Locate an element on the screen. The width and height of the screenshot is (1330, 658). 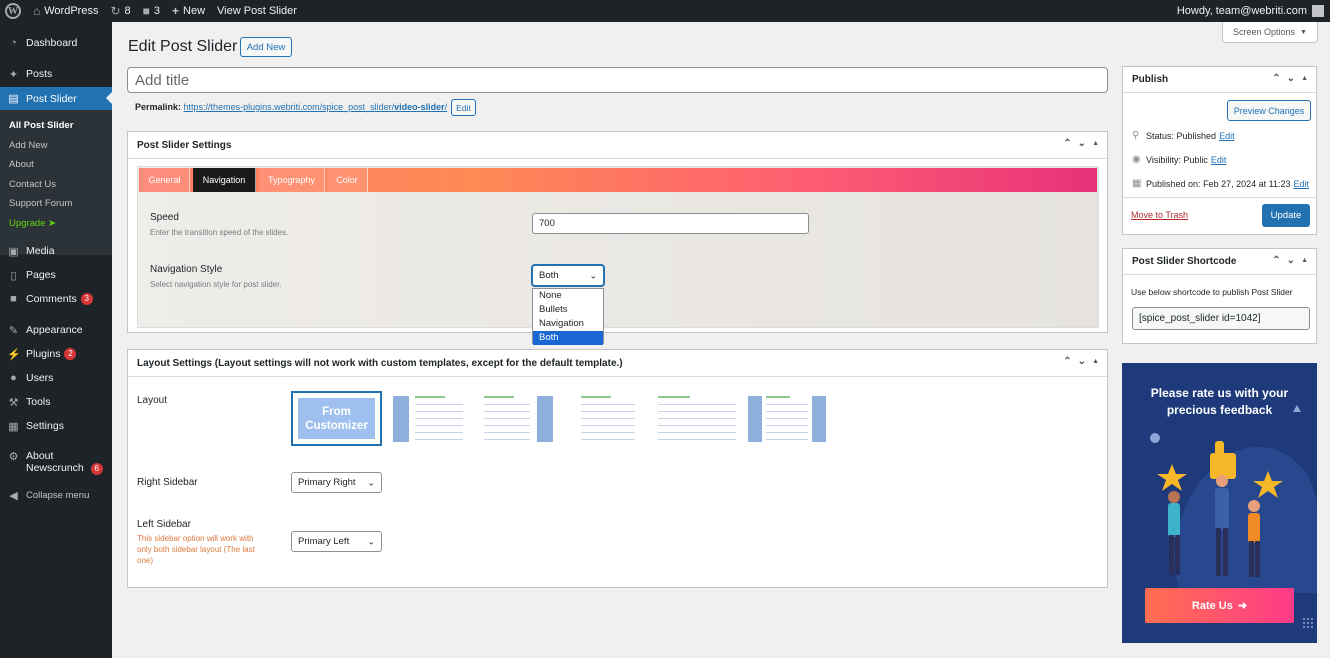
menu-pages: ▯ Pages is located at coordinates (56, 275).